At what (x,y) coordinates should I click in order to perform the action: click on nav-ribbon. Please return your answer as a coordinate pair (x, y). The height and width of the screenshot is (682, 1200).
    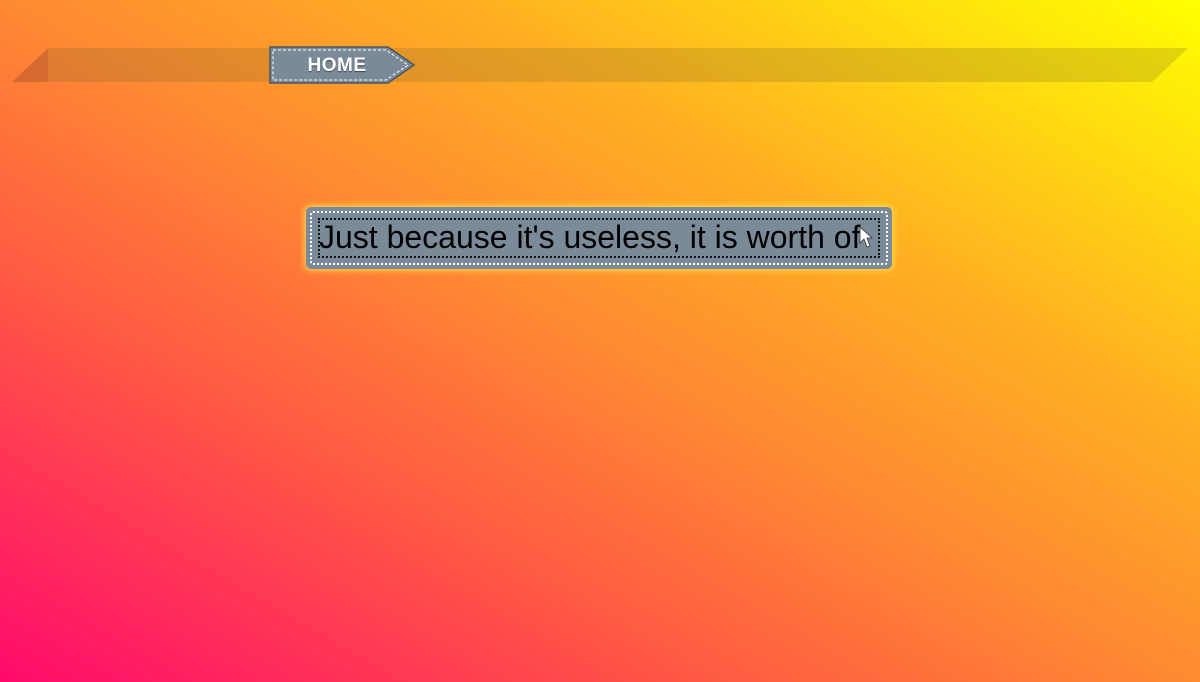
    Looking at the image, I should click on (600, 66).